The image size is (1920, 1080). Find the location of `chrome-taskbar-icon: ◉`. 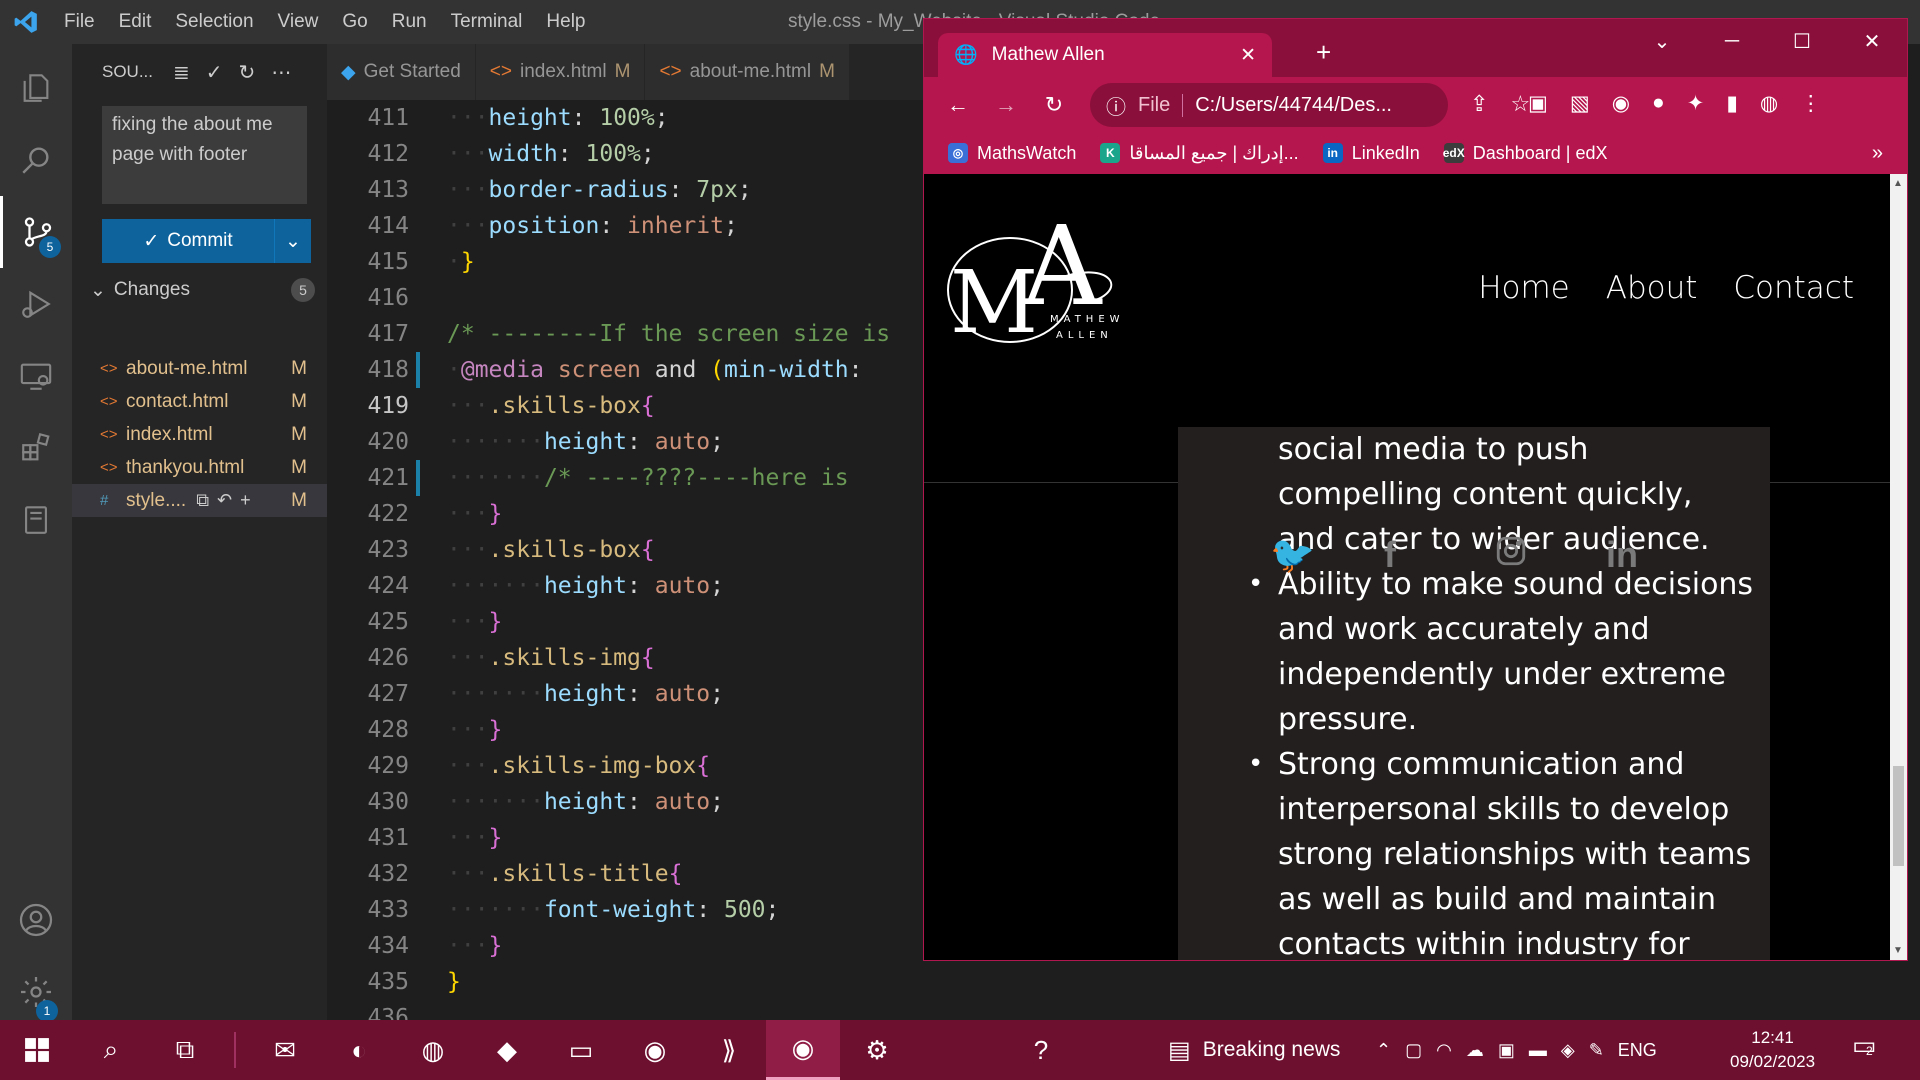

chrome-taskbar-icon: ◉ is located at coordinates (803, 1050).